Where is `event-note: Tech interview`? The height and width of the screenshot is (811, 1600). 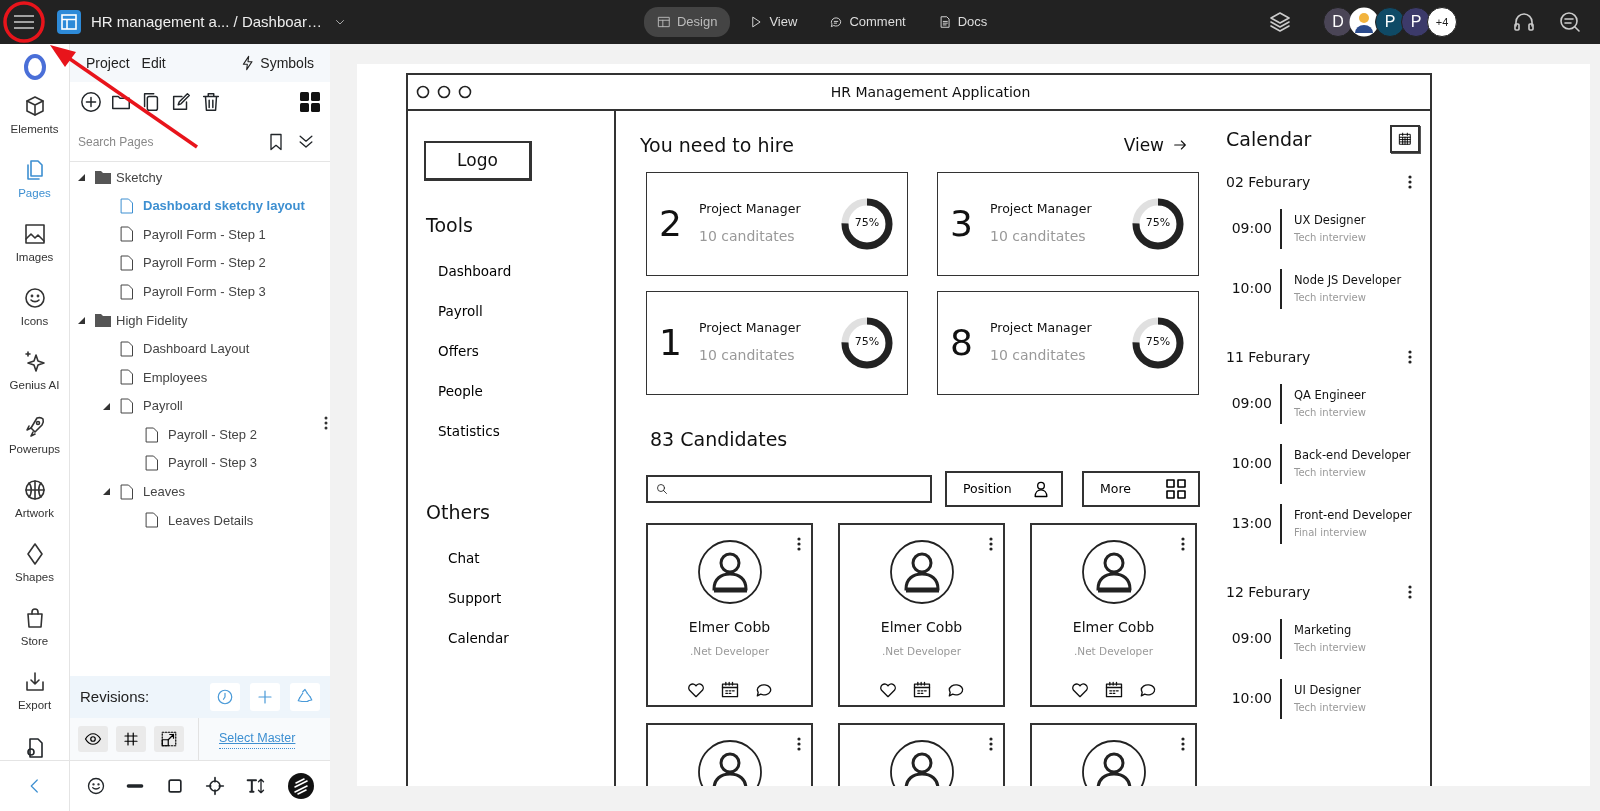 event-note: Tech interview is located at coordinates (1330, 297).